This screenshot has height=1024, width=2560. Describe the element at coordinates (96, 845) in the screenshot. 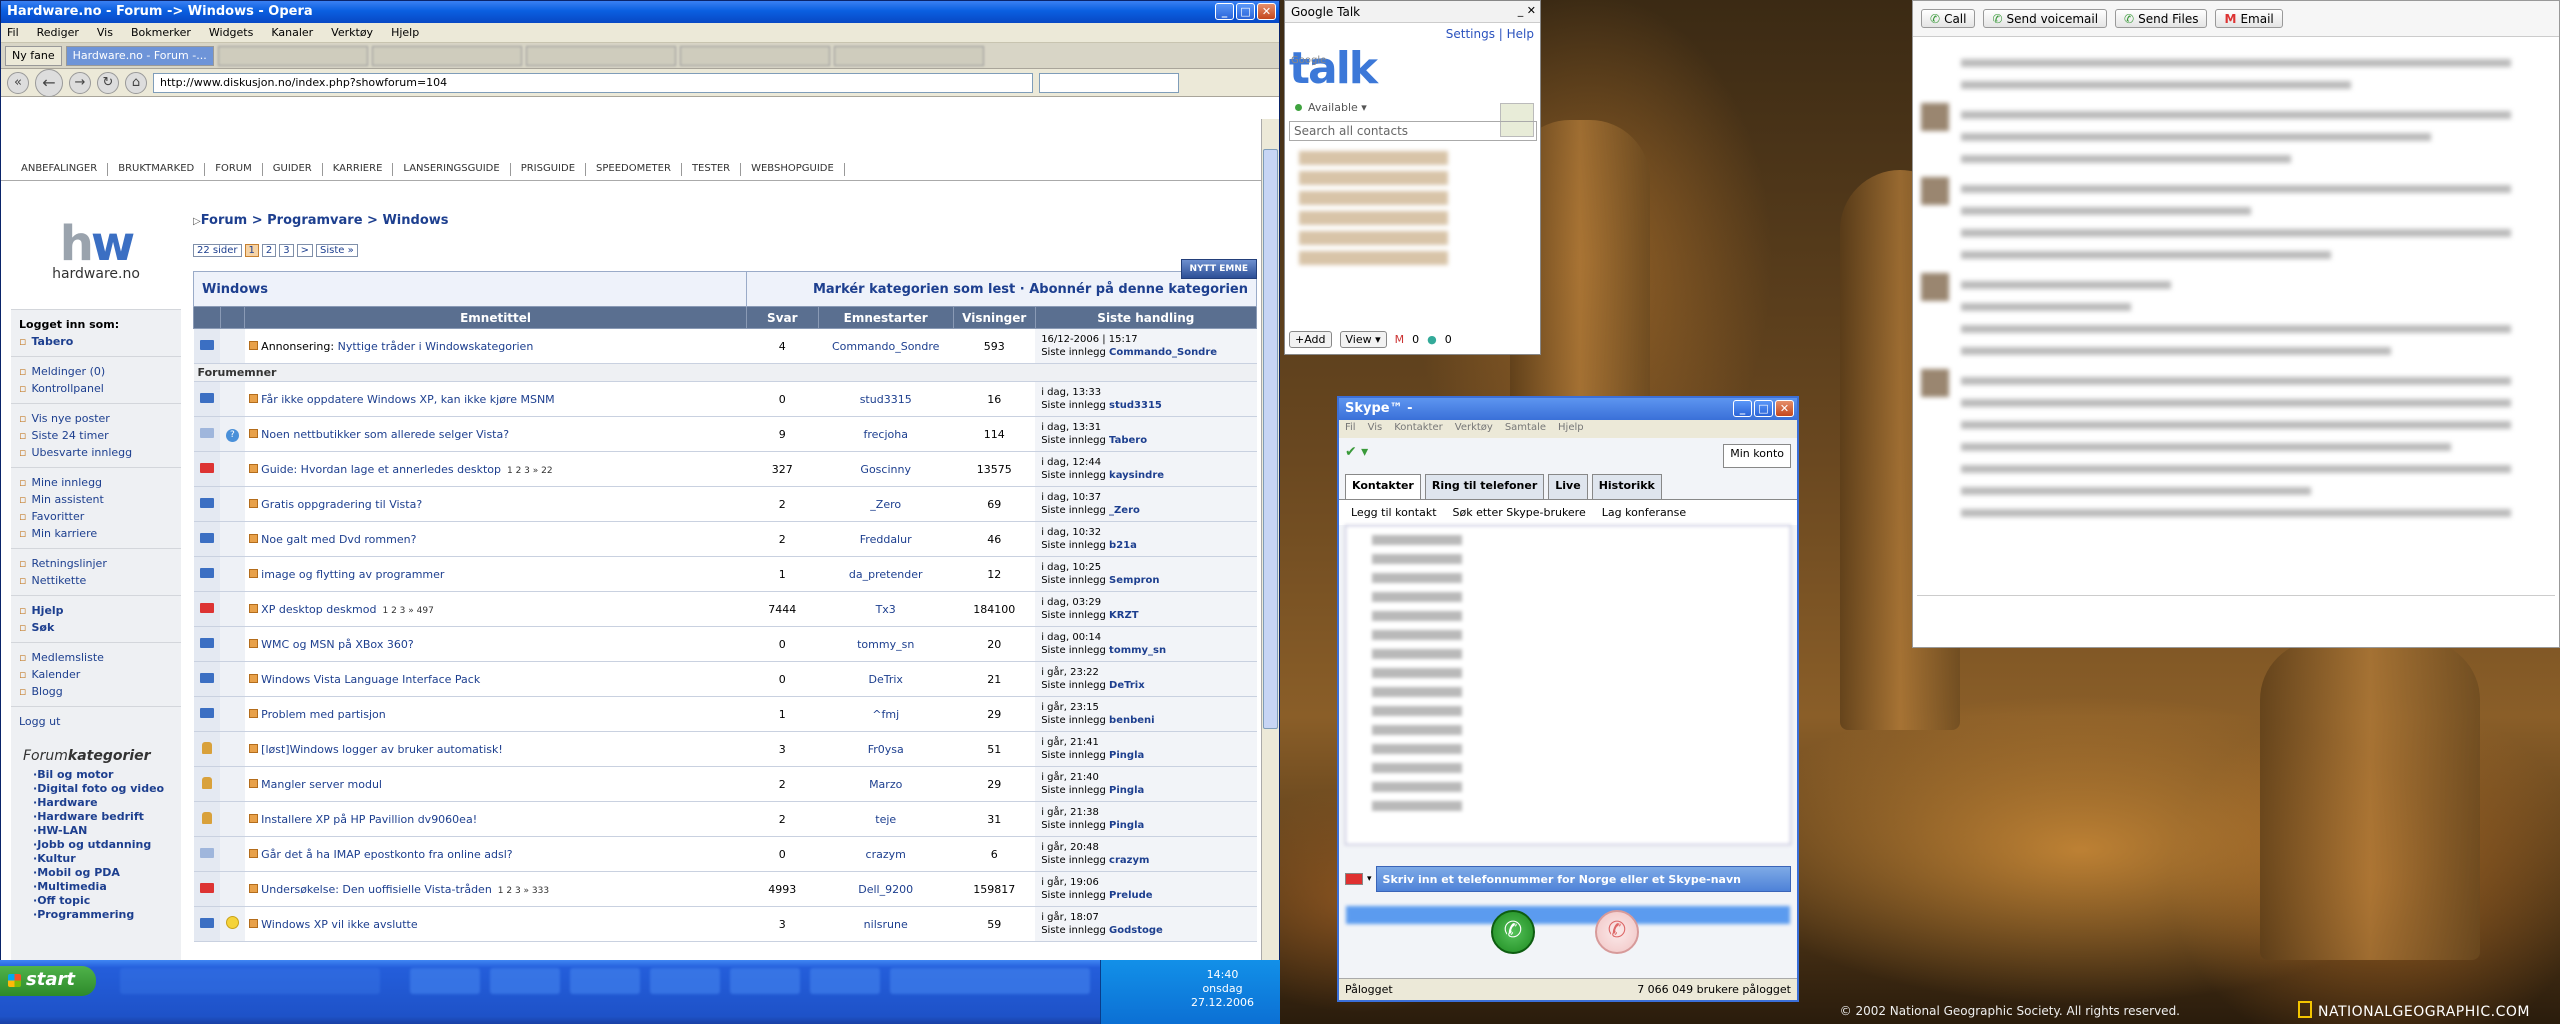

I see `category-item: Jobb og utdanning` at that location.